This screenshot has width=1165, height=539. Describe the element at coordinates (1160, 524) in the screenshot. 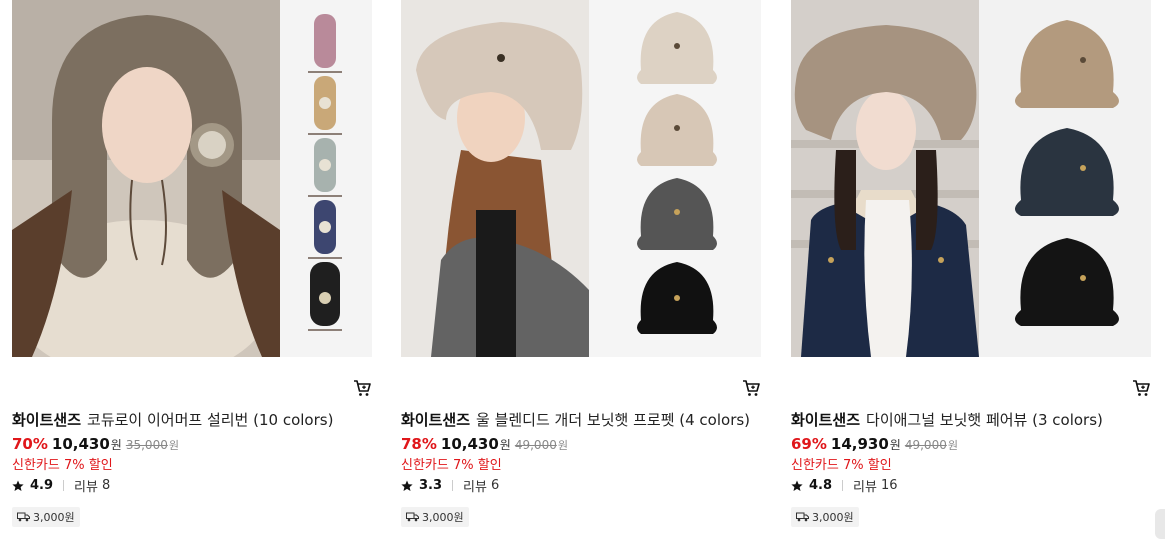

I see `scroll-button` at that location.